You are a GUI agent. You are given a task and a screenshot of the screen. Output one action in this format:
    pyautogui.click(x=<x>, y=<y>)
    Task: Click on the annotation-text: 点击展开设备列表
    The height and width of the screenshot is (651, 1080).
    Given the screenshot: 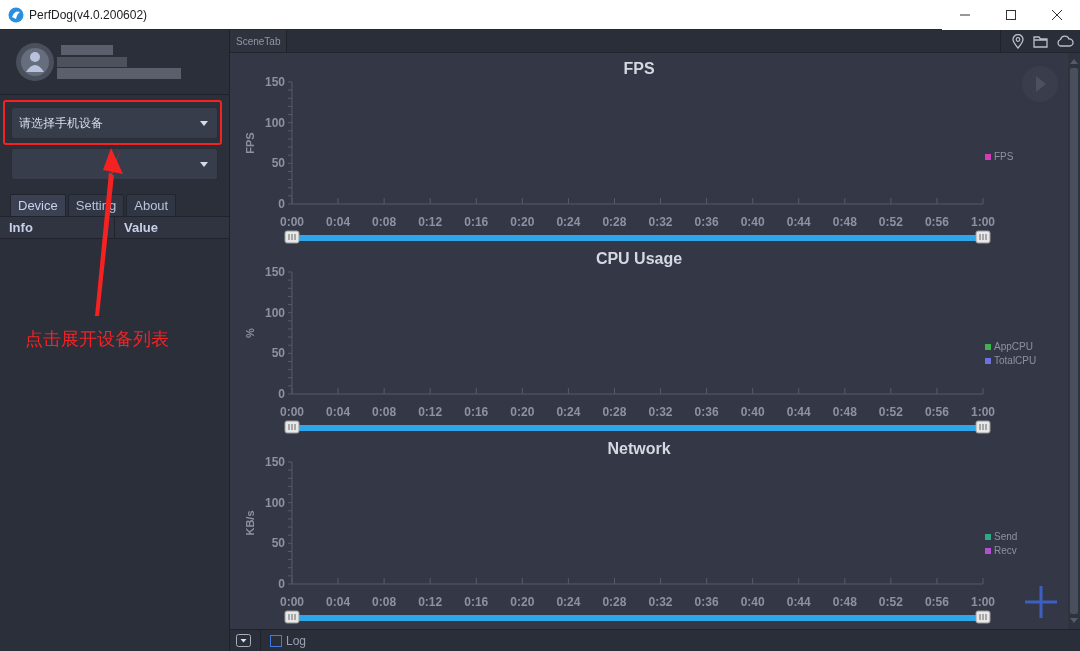 What is the action you would take?
    pyautogui.click(x=97, y=339)
    